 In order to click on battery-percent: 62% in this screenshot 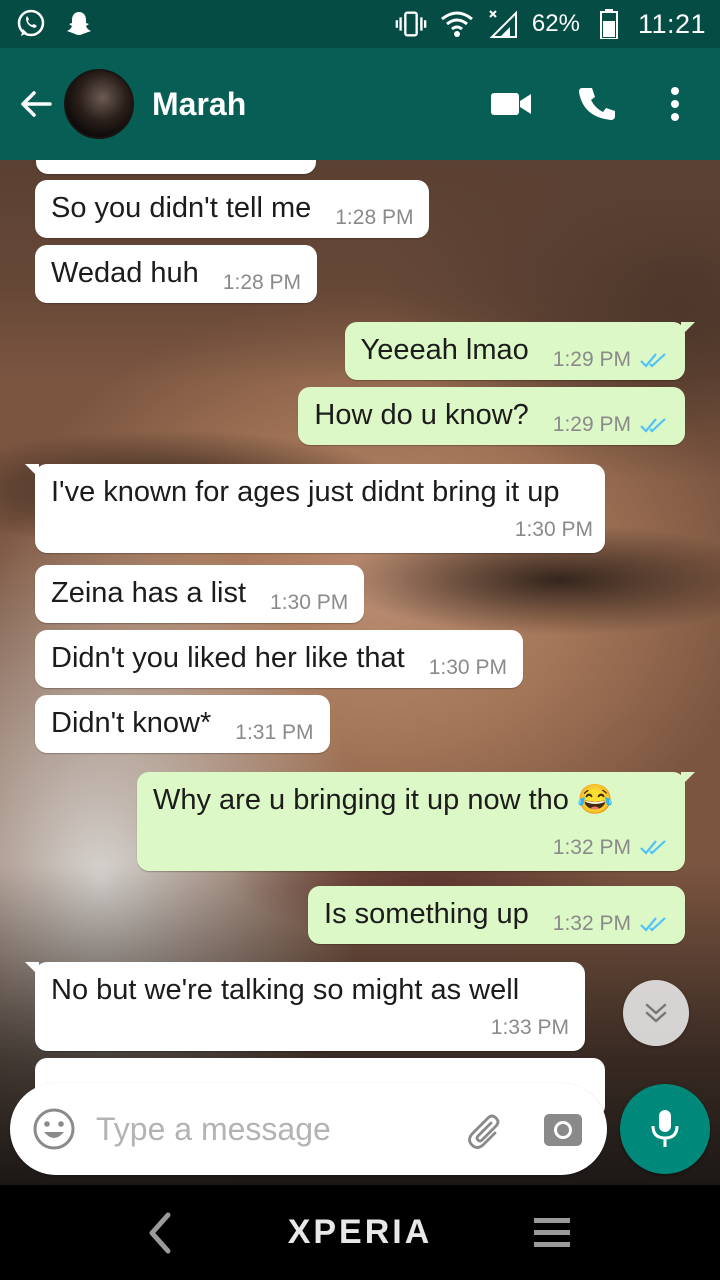, I will do `click(555, 23)`.